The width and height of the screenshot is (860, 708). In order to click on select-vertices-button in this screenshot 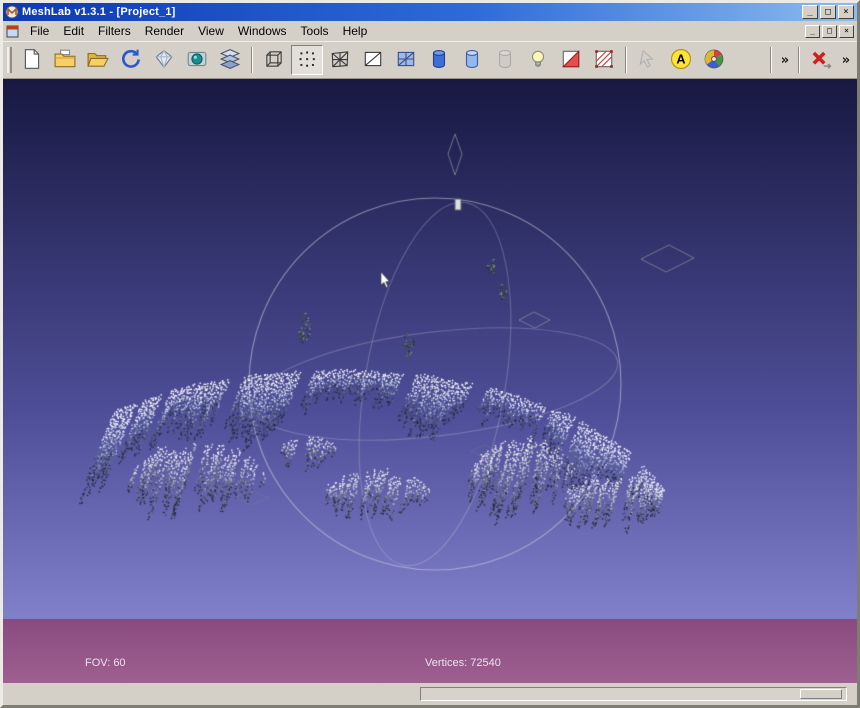, I will do `click(604, 60)`.